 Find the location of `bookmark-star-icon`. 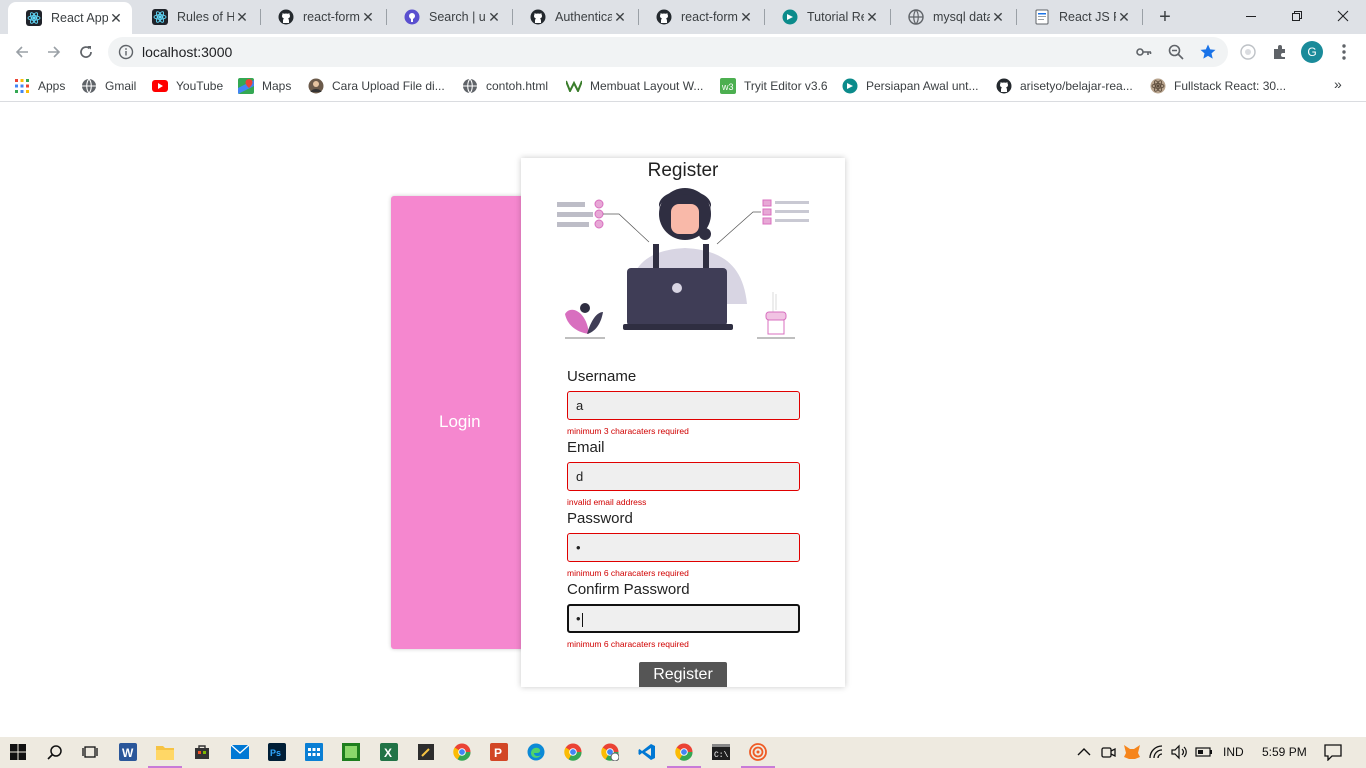

bookmark-star-icon is located at coordinates (1208, 52).